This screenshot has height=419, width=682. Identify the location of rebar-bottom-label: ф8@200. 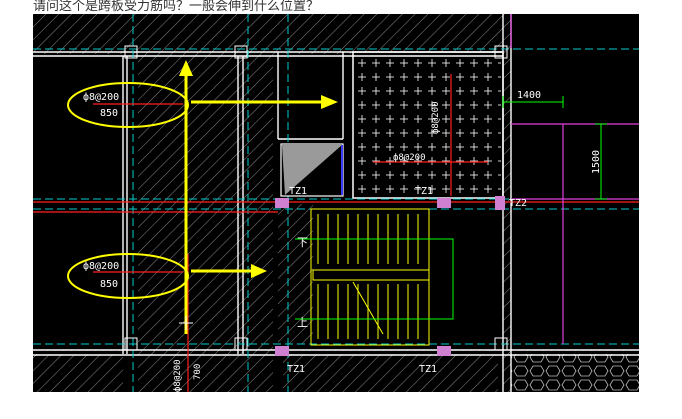
(101, 266).